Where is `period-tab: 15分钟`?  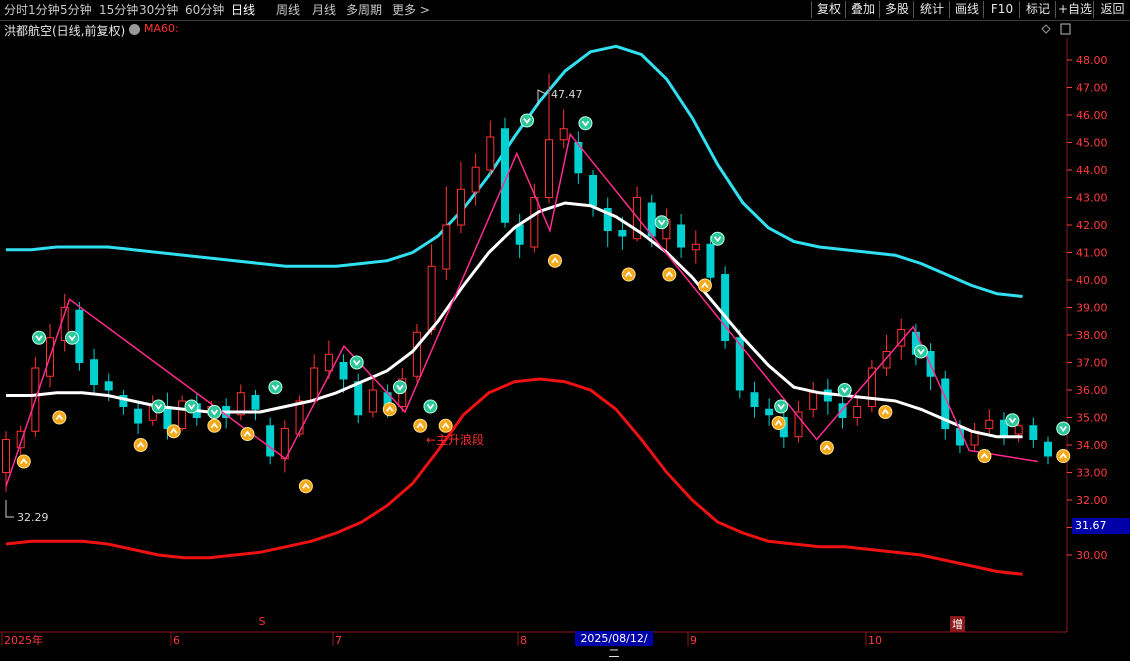
period-tab: 15分钟 is located at coordinates (118, 10).